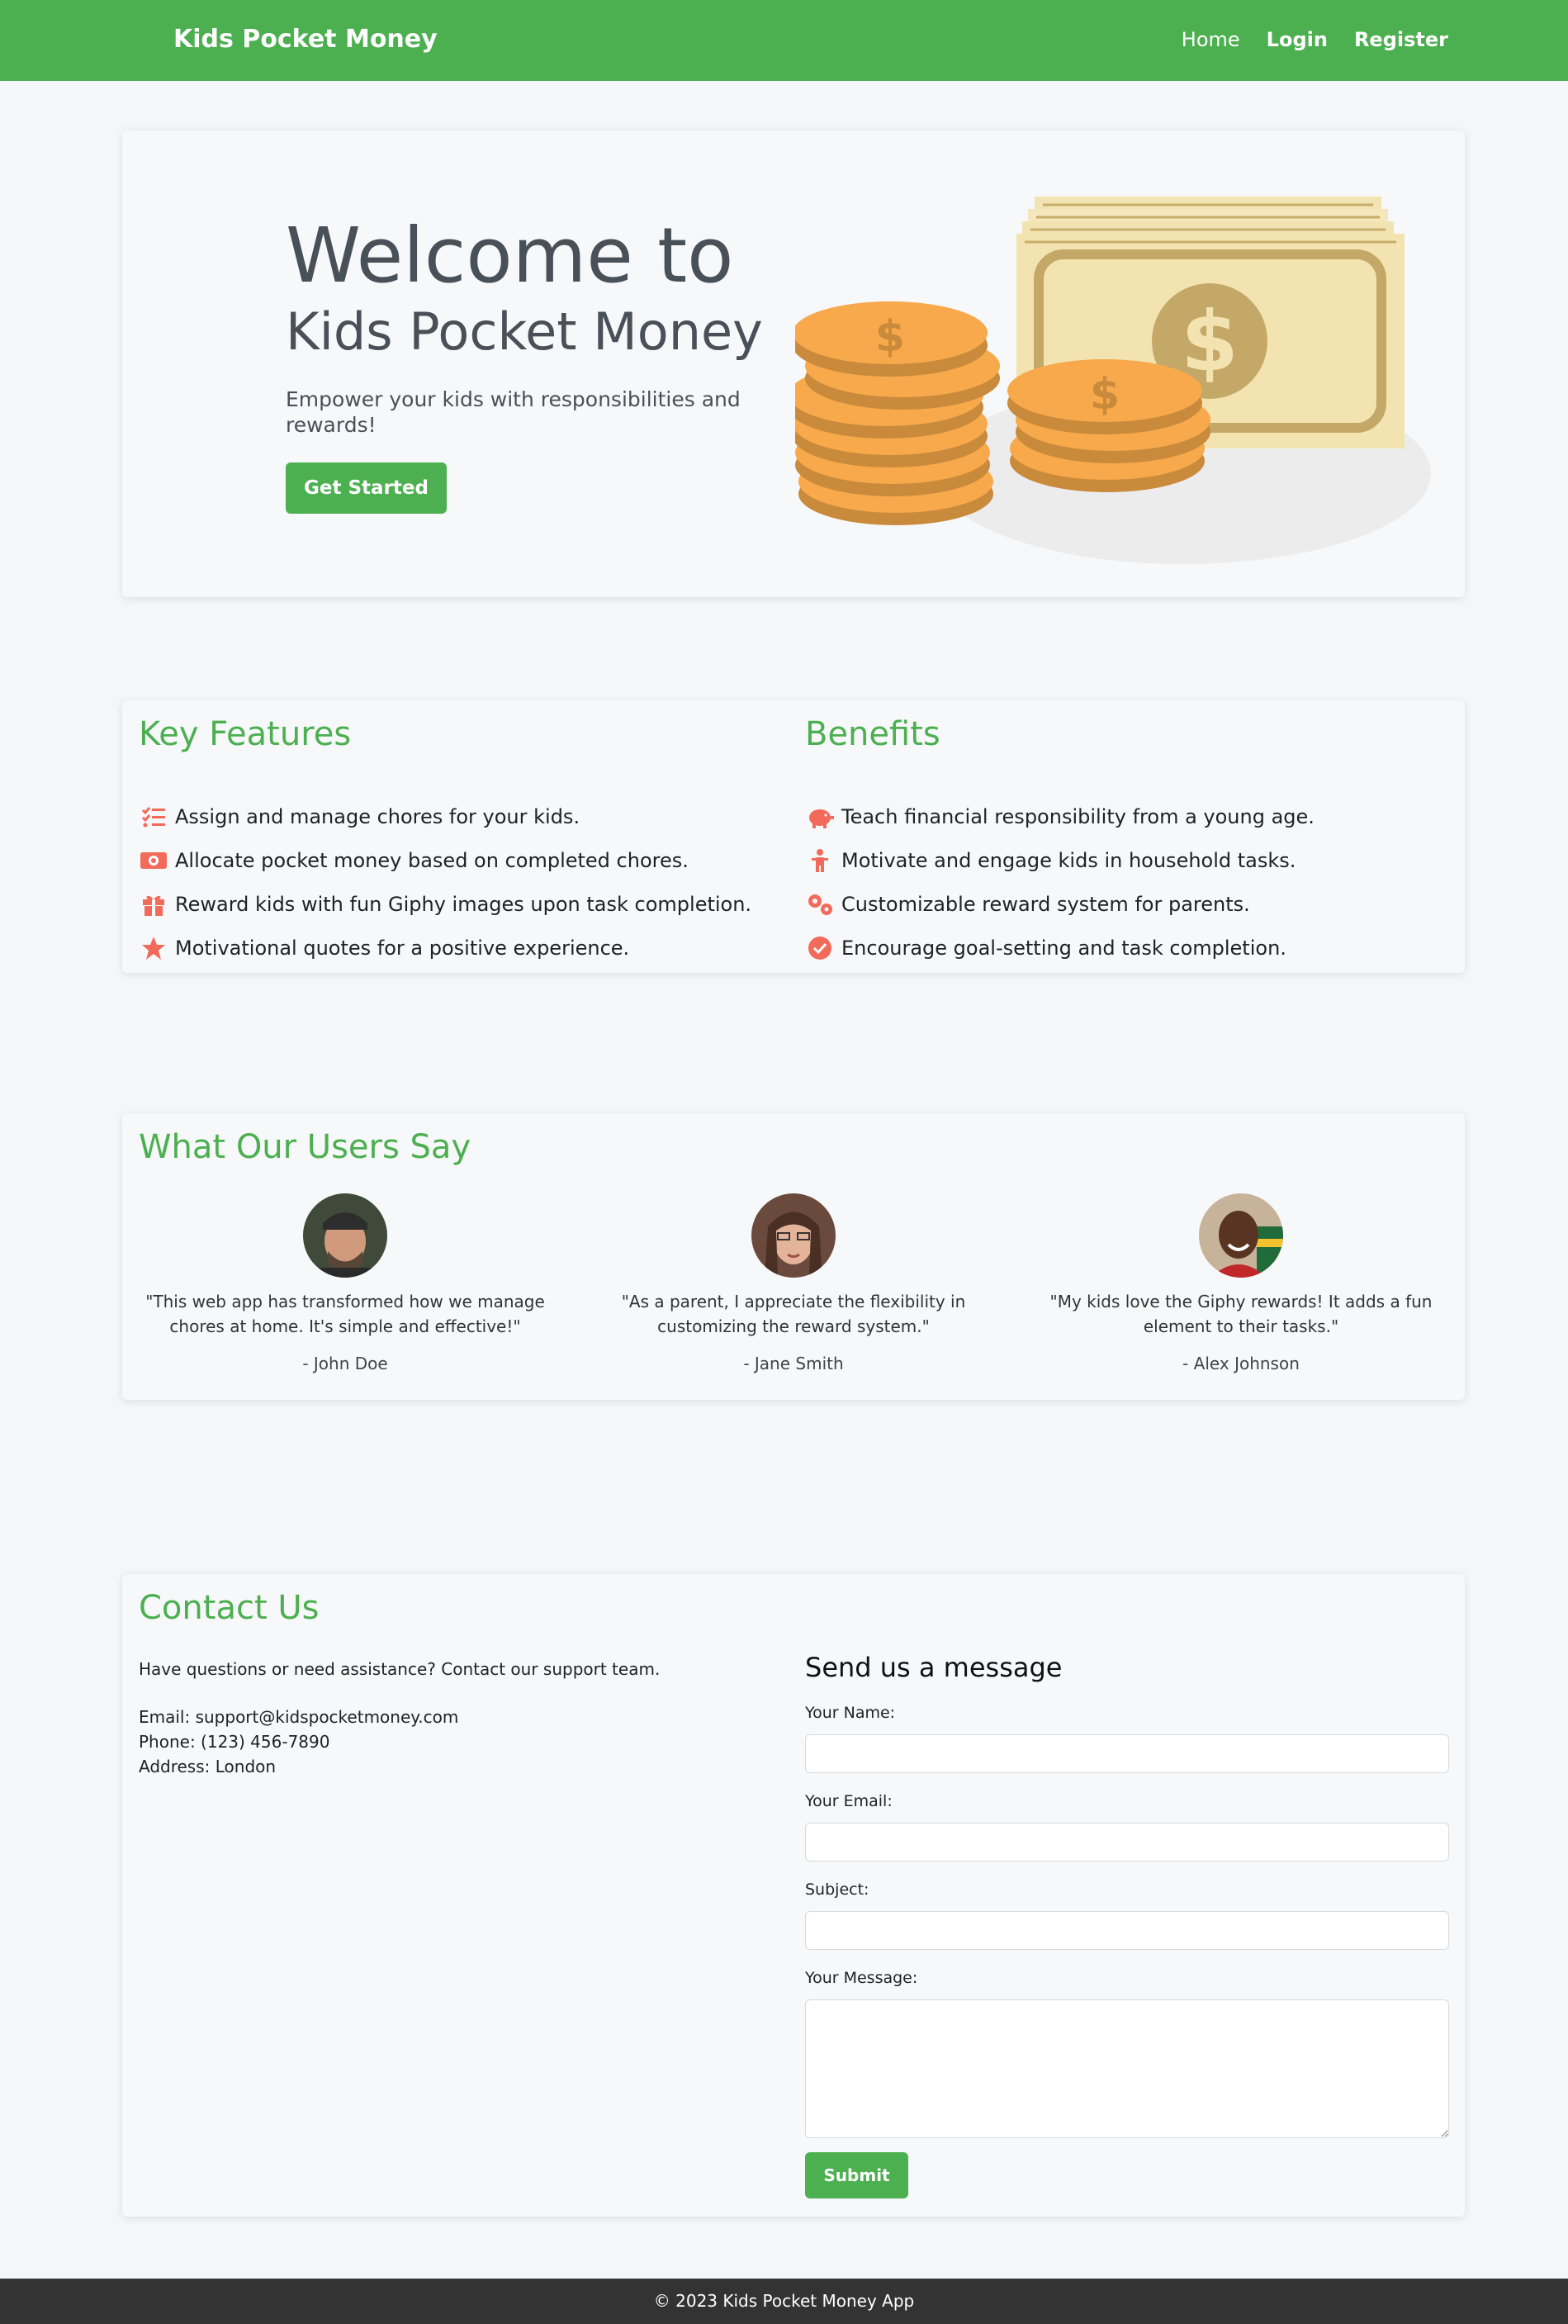  What do you see at coordinates (1211, 39) in the screenshot?
I see `nav-home-link: Home` at bounding box center [1211, 39].